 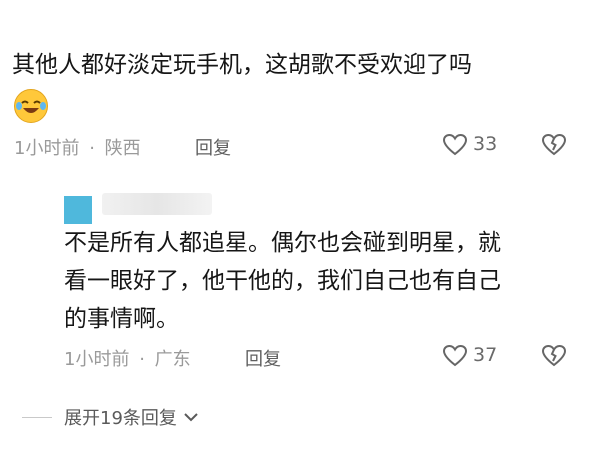 I want to click on expand-replies-label: 展开19条回复, so click(x=120, y=418).